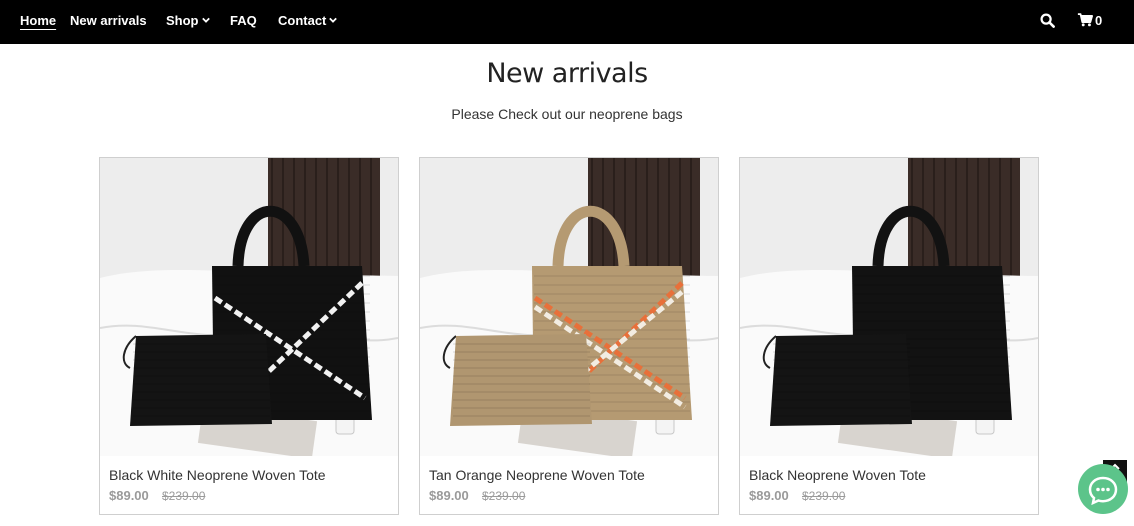 The image size is (1134, 526). What do you see at coordinates (837, 475) in the screenshot?
I see `product-name: Black Neoprene Woven Tote` at bounding box center [837, 475].